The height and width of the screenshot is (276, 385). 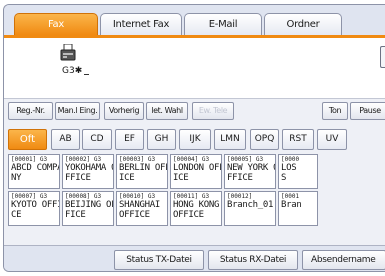 I want to click on destination-name: LOS S, so click(x=289, y=173).